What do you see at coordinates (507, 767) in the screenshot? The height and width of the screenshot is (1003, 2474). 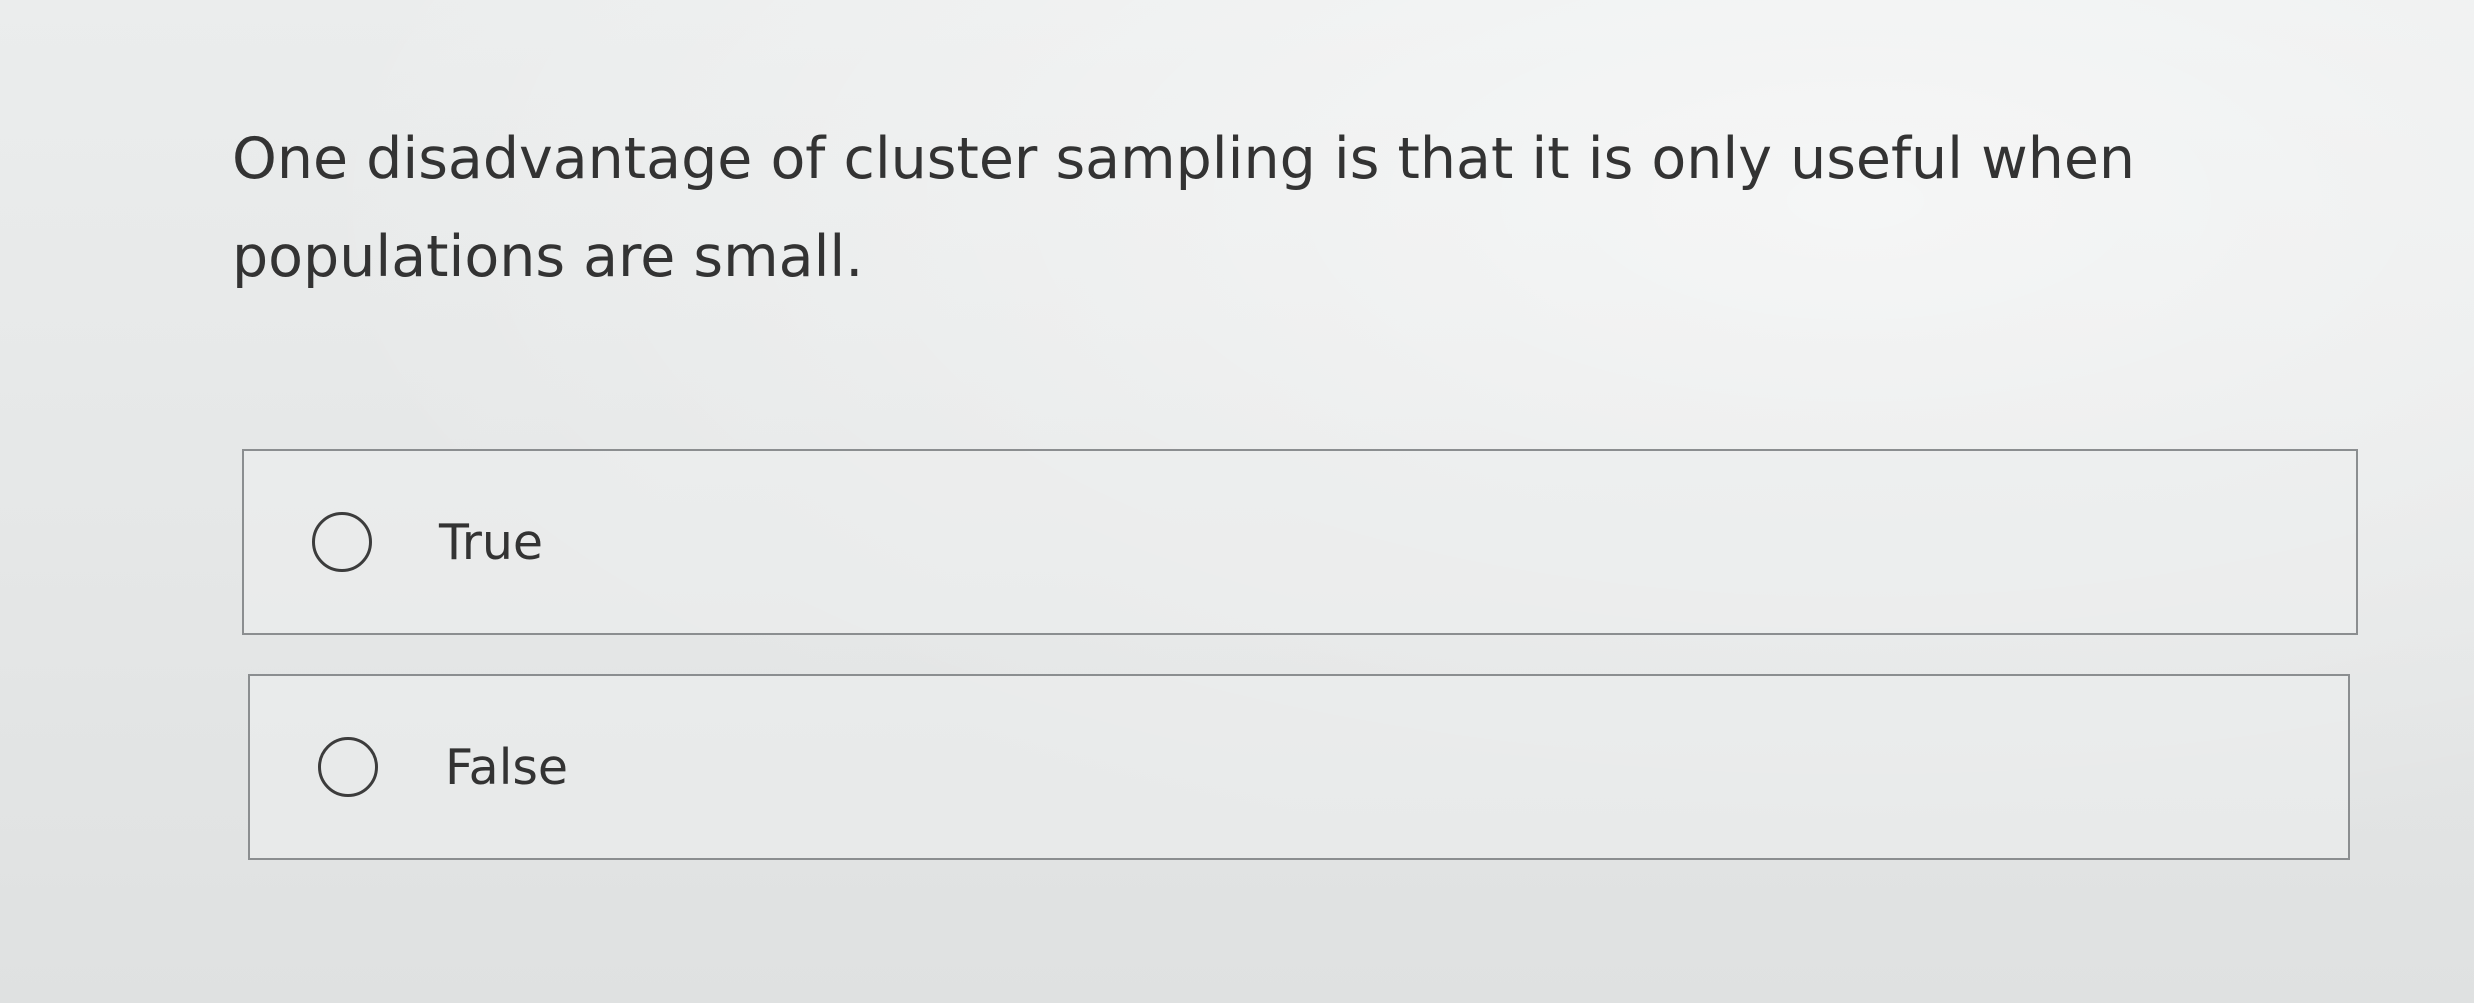 I see `option-label-false: False` at bounding box center [507, 767].